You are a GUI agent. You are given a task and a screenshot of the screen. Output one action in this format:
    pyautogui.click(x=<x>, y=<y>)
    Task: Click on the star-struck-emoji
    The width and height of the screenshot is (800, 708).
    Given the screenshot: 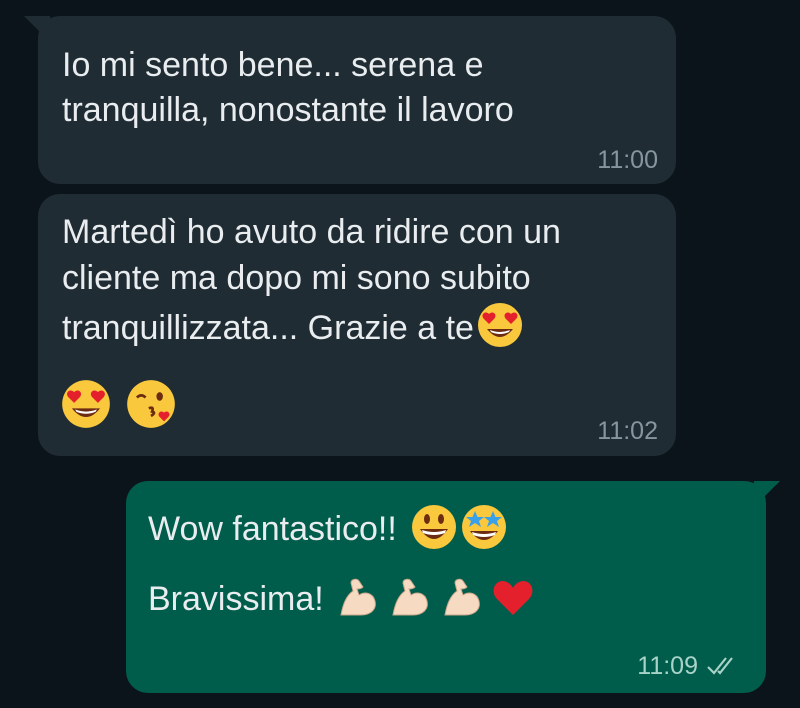 What is the action you would take?
    pyautogui.click(x=484, y=527)
    